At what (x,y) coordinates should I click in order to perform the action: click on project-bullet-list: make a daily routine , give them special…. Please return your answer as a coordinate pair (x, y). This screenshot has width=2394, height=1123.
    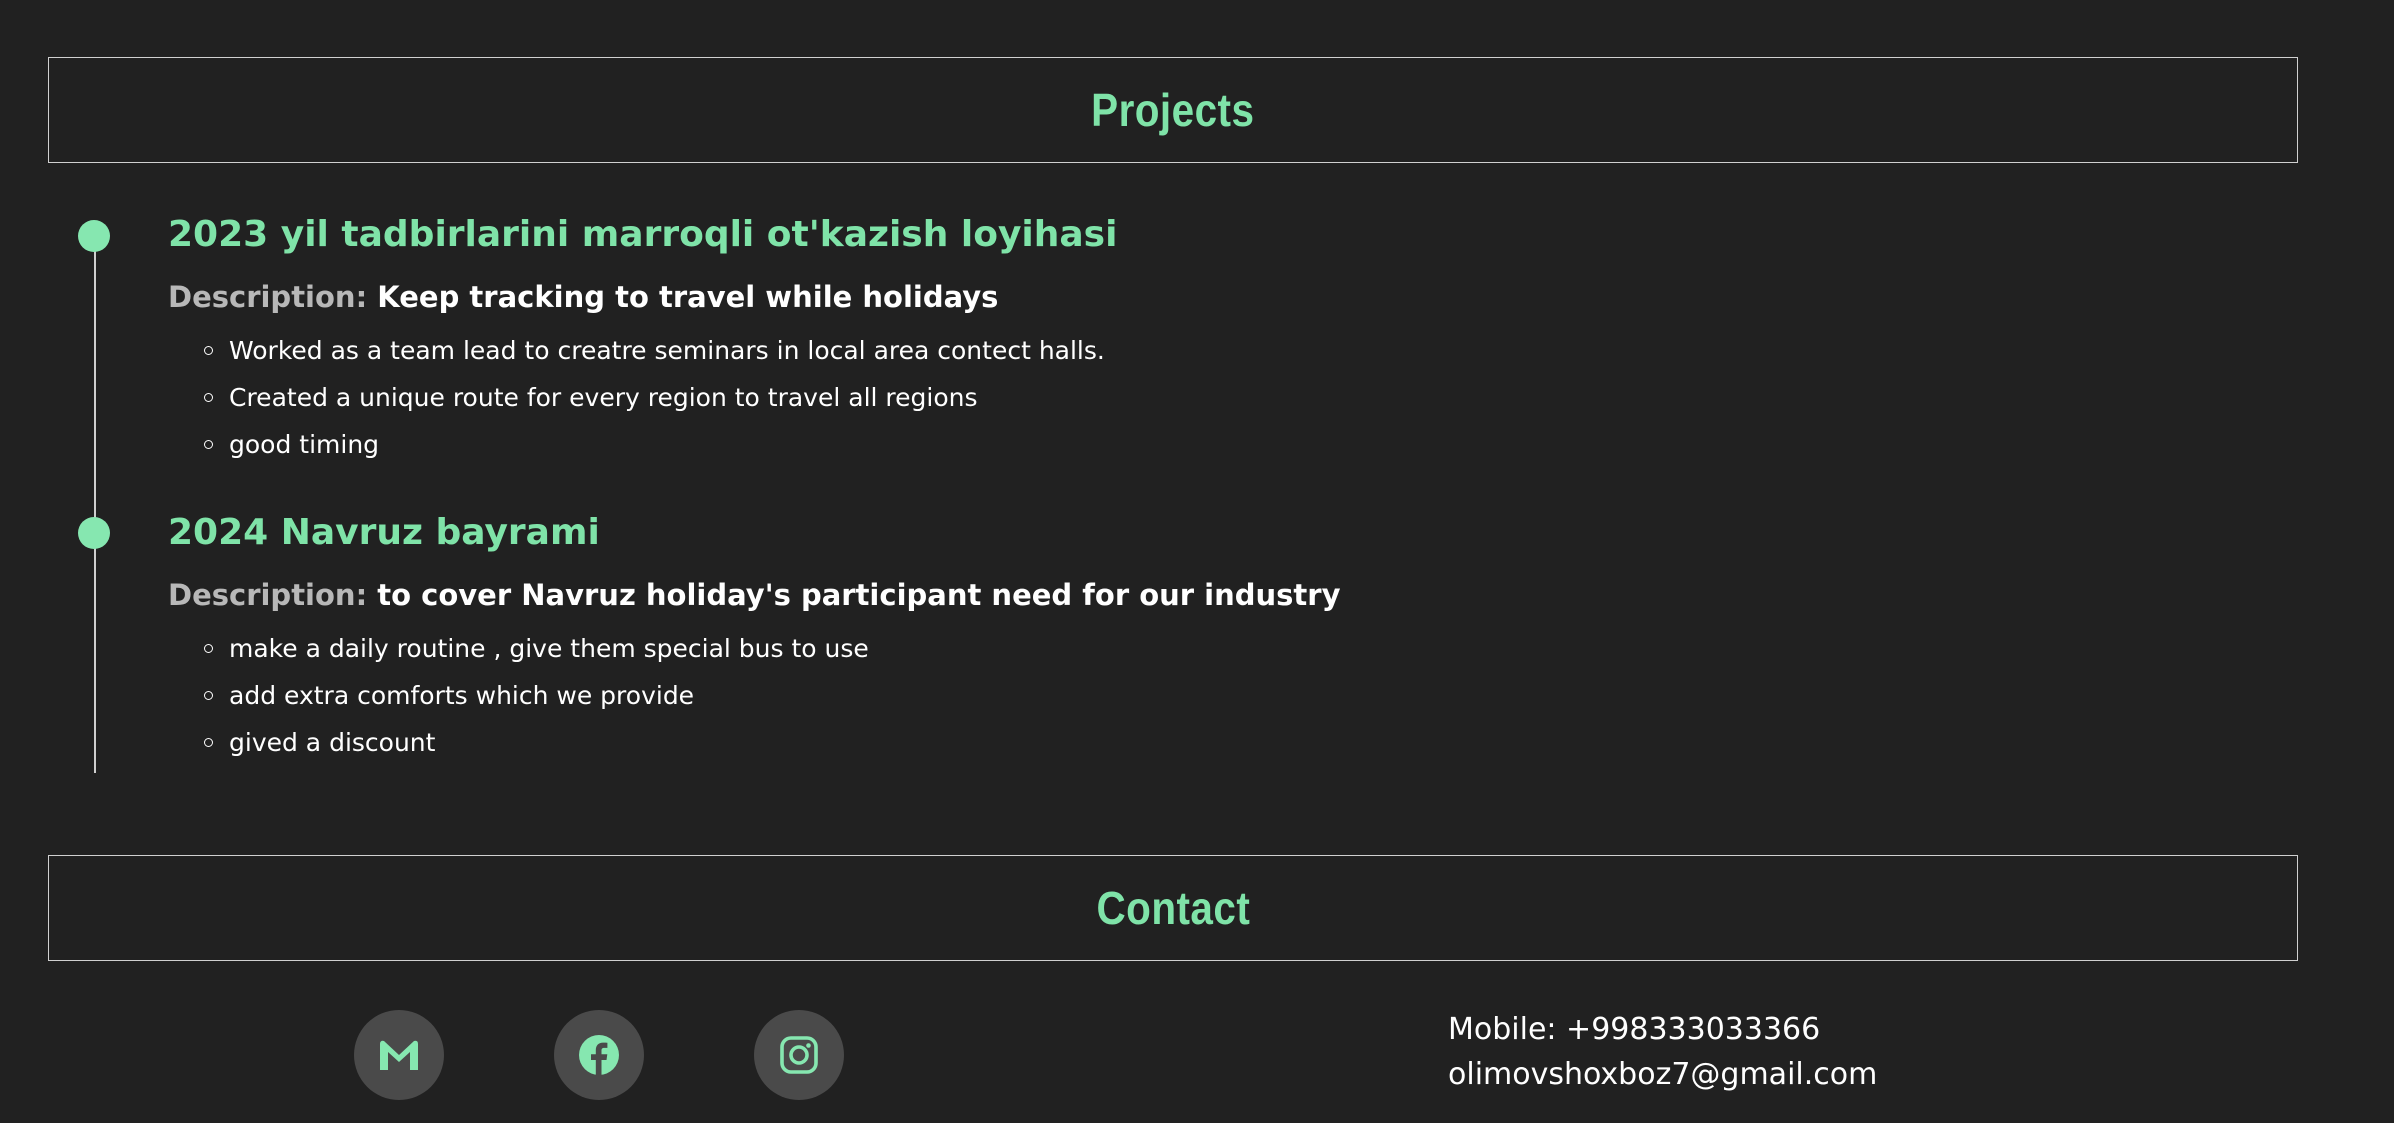
    Looking at the image, I should click on (534, 695).